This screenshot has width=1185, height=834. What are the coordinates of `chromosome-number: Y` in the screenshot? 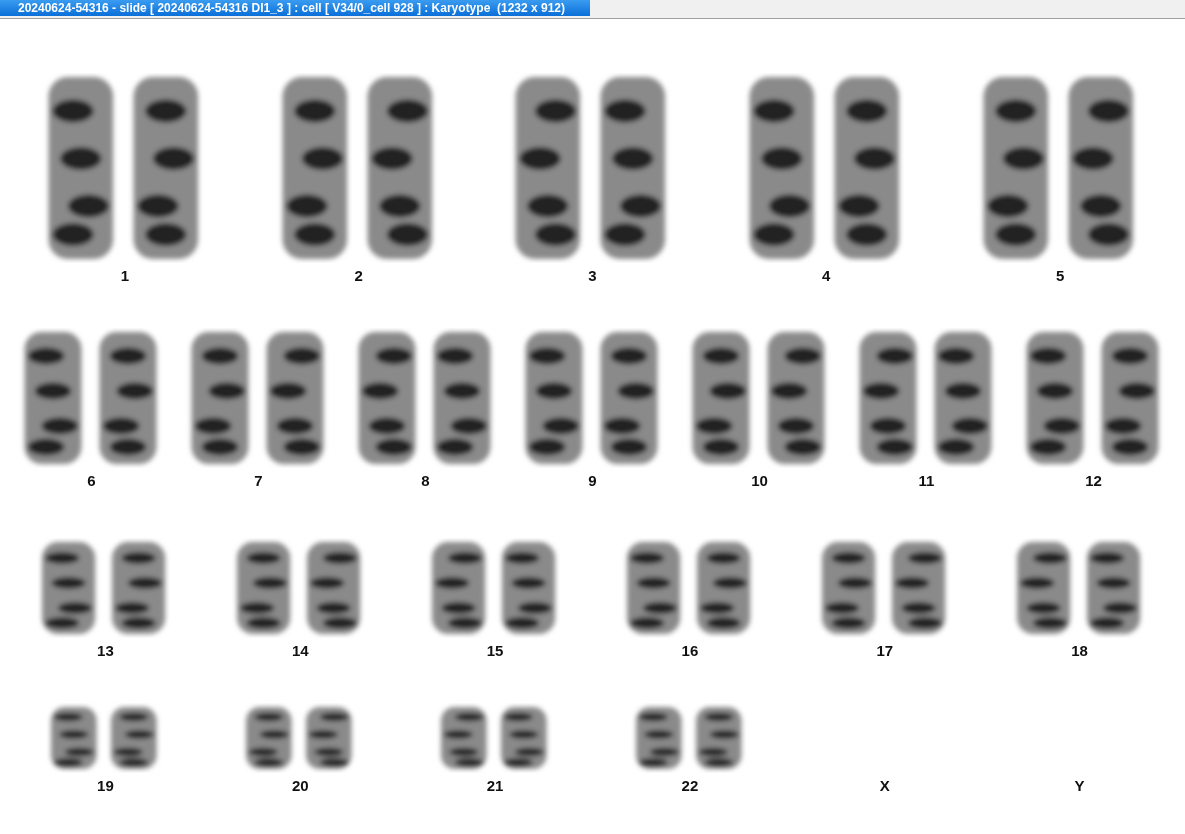 It's located at (1079, 785).